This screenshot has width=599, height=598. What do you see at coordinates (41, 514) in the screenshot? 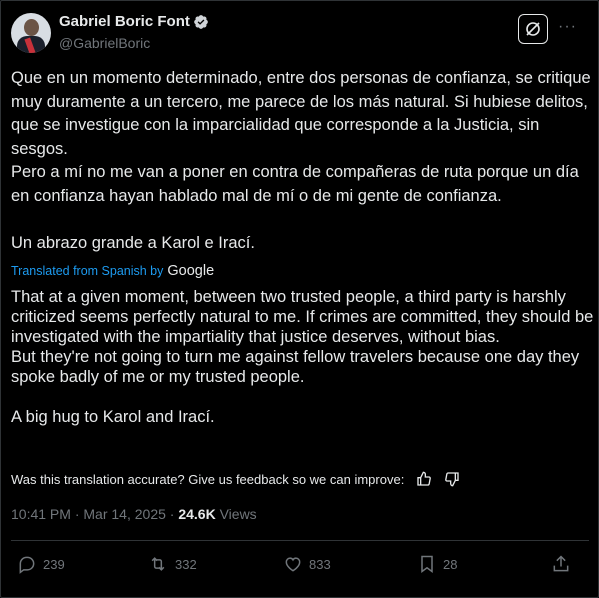
I see `tweet-time: 10:41 PM` at bounding box center [41, 514].